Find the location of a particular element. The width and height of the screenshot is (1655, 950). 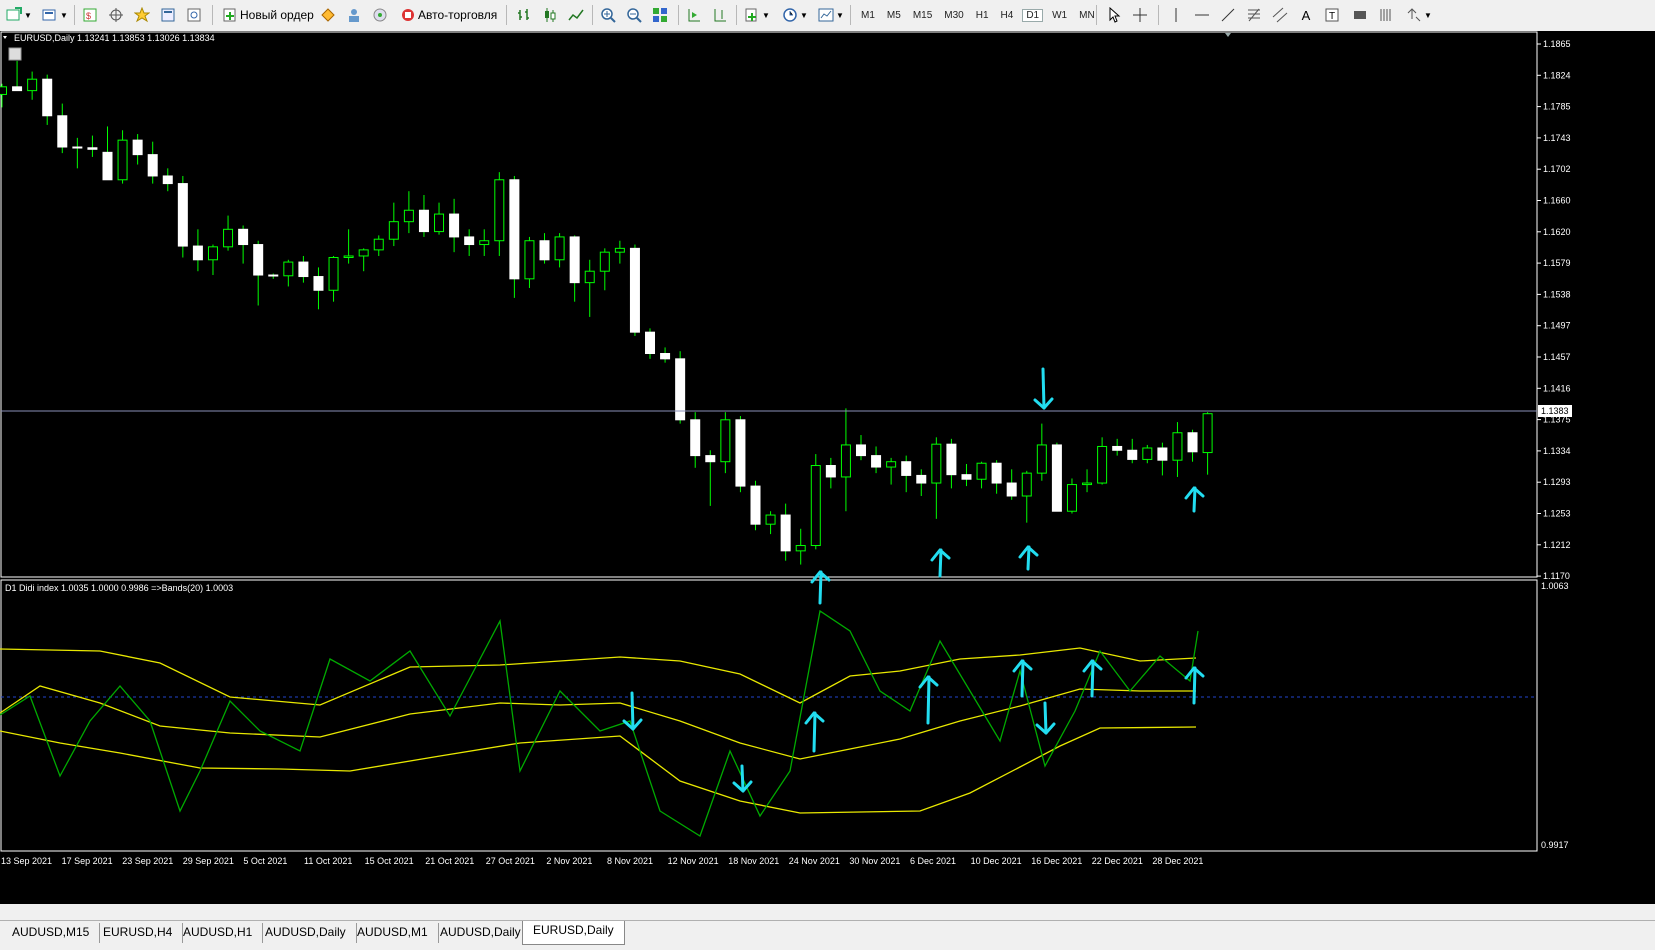

candlestick-chart-button is located at coordinates (550, 15).